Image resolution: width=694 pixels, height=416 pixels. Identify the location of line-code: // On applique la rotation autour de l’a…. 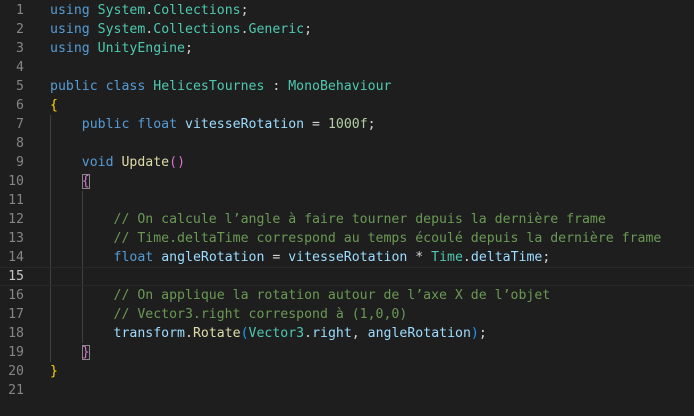
(300, 295).